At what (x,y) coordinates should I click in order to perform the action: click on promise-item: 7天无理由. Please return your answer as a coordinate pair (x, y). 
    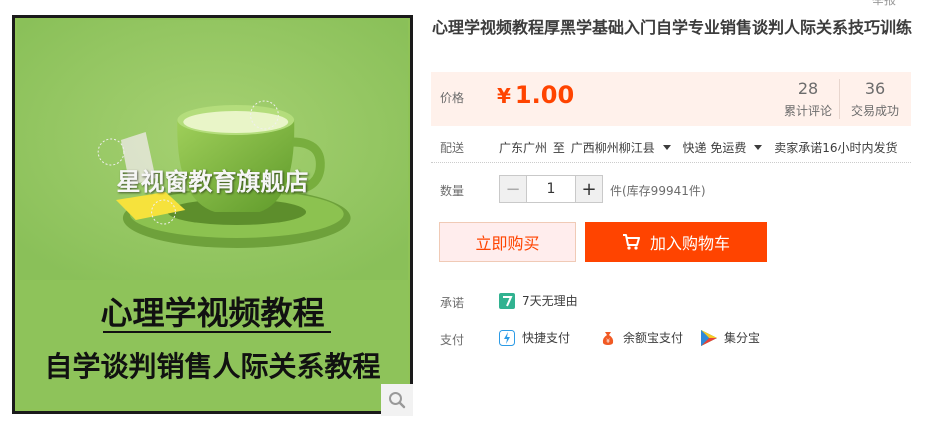
    Looking at the image, I should click on (538, 300).